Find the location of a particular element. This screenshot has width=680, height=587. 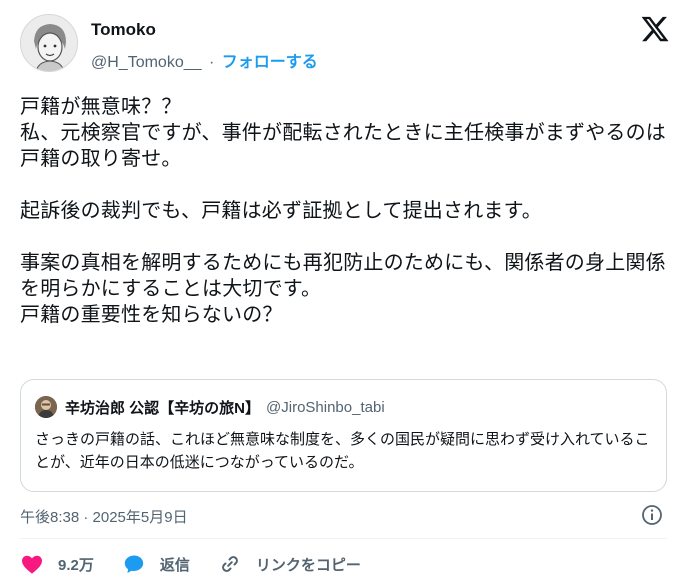

reply-bubble-icon is located at coordinates (134, 564).